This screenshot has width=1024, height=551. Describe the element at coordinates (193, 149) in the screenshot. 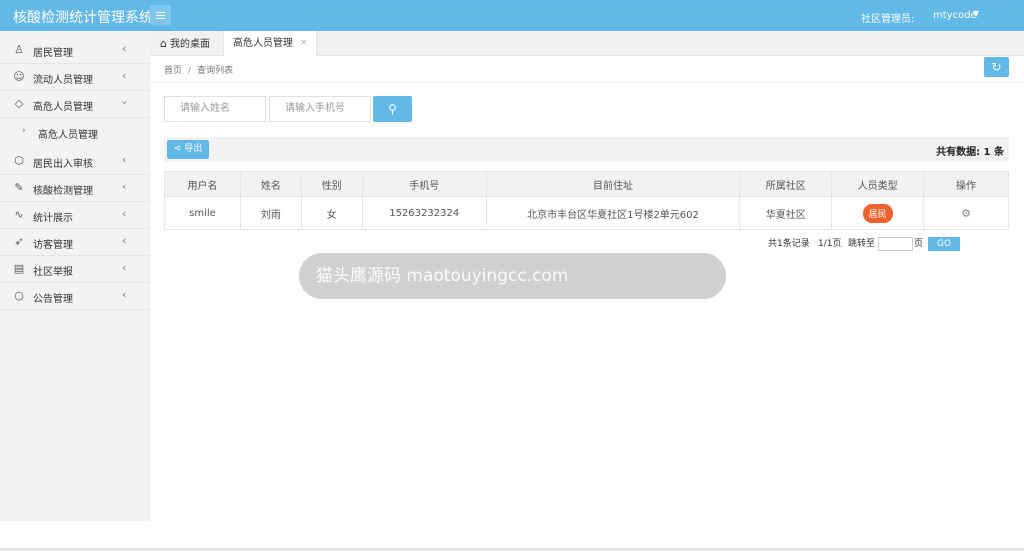

I see `export-label: 导出` at that location.